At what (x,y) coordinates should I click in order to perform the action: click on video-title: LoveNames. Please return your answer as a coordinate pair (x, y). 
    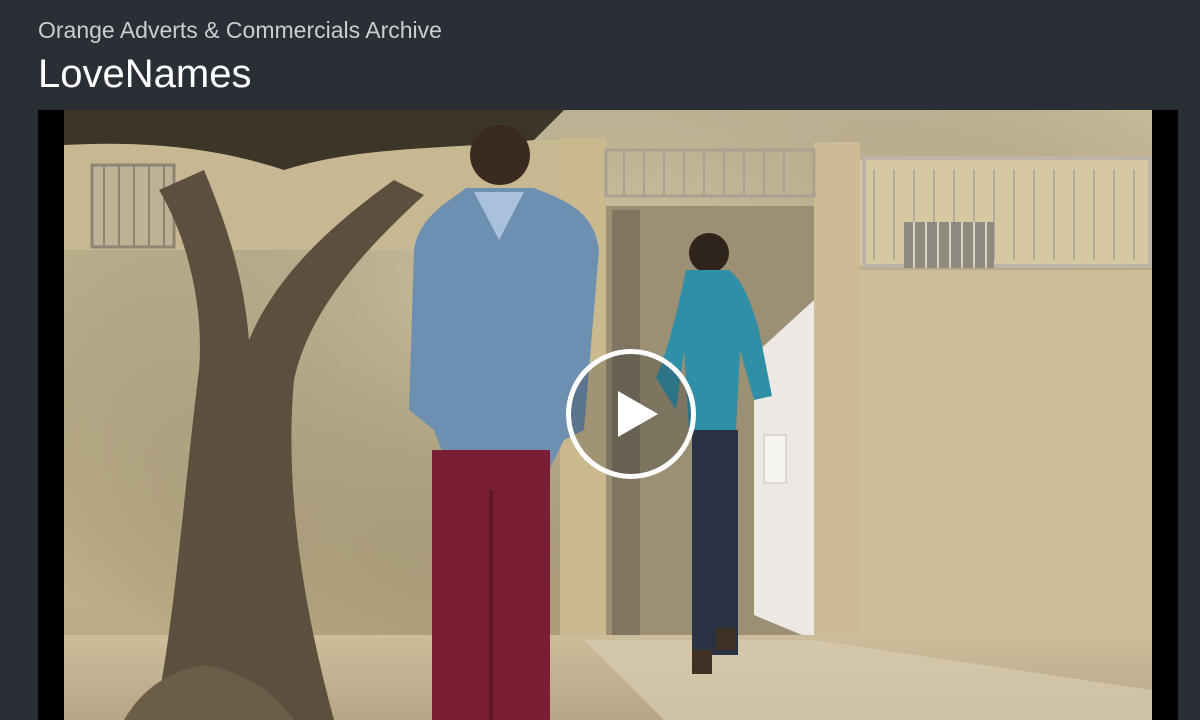
    Looking at the image, I should click on (145, 74).